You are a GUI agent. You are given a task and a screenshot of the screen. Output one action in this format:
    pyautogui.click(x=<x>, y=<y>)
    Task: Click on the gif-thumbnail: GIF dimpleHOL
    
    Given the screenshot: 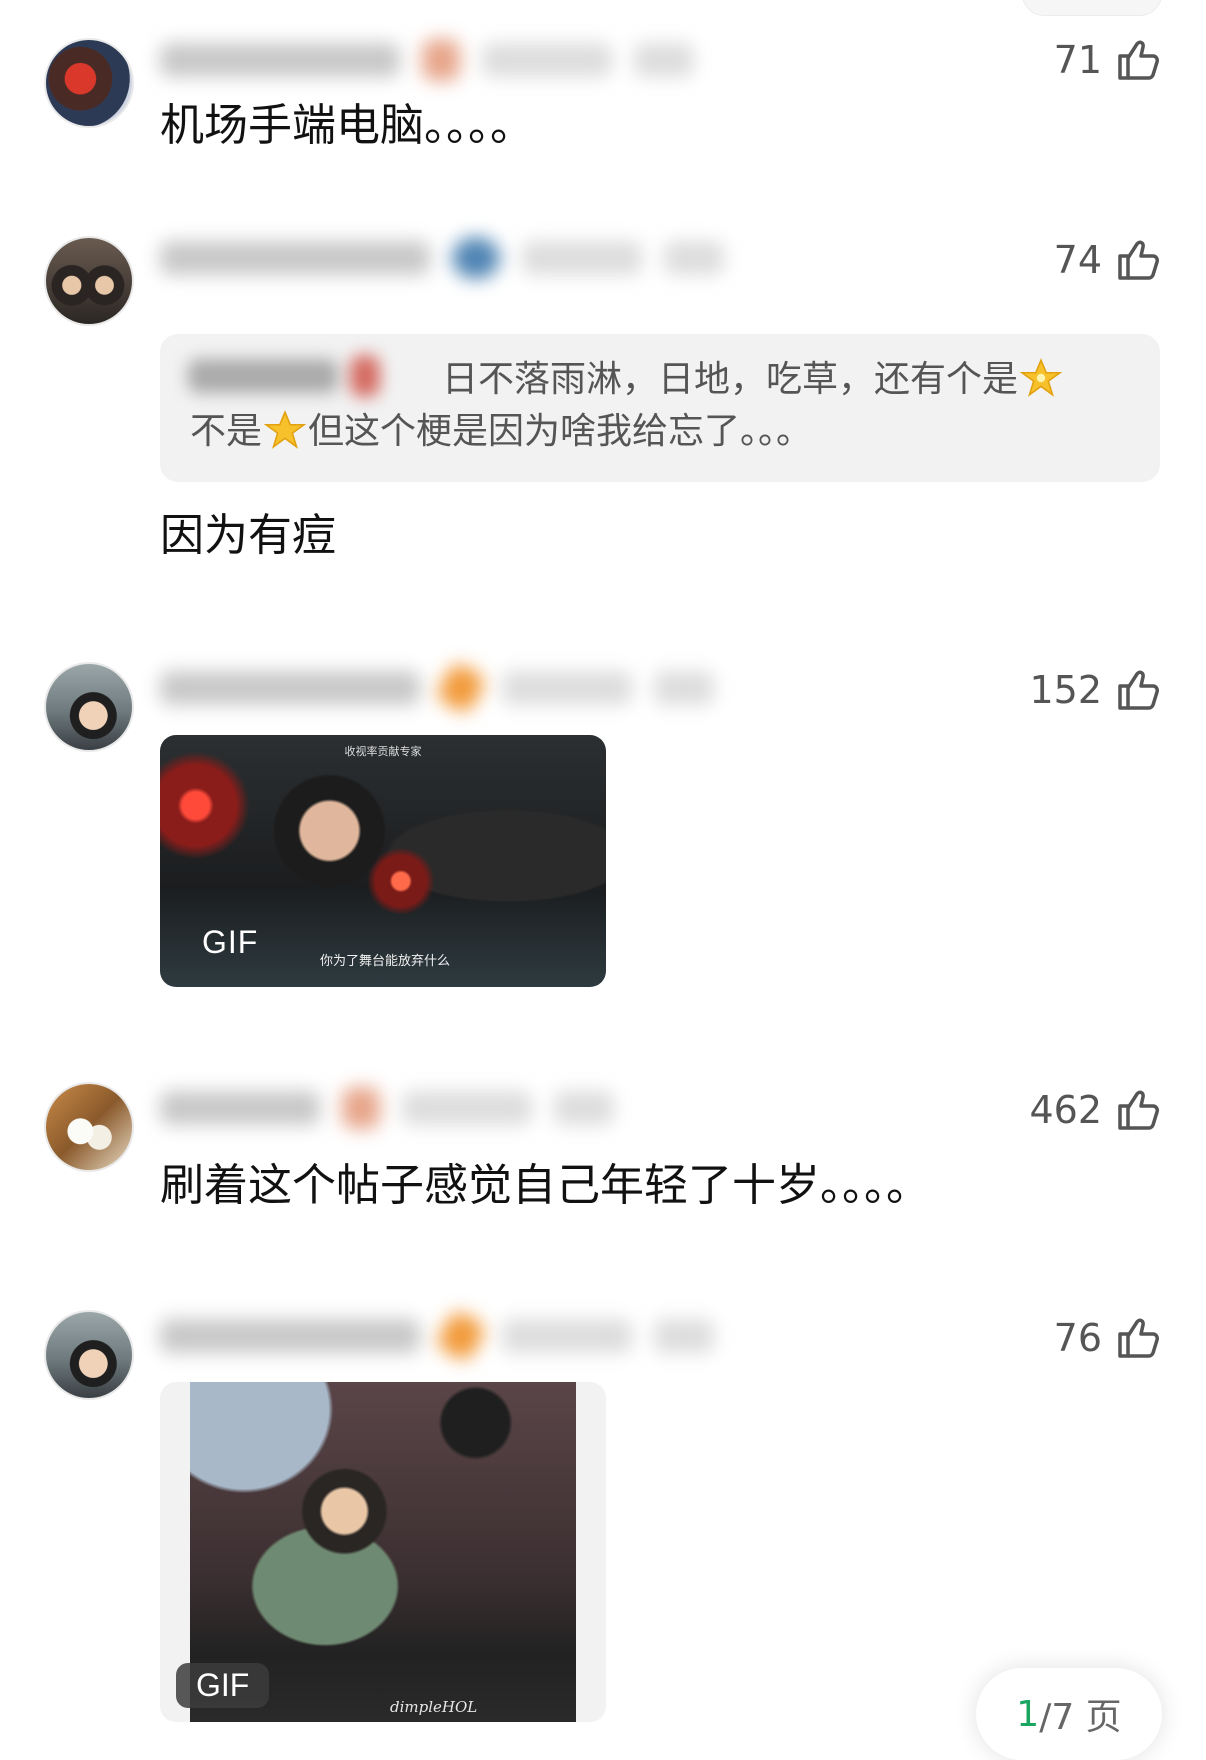 What is the action you would take?
    pyautogui.click(x=383, y=1552)
    